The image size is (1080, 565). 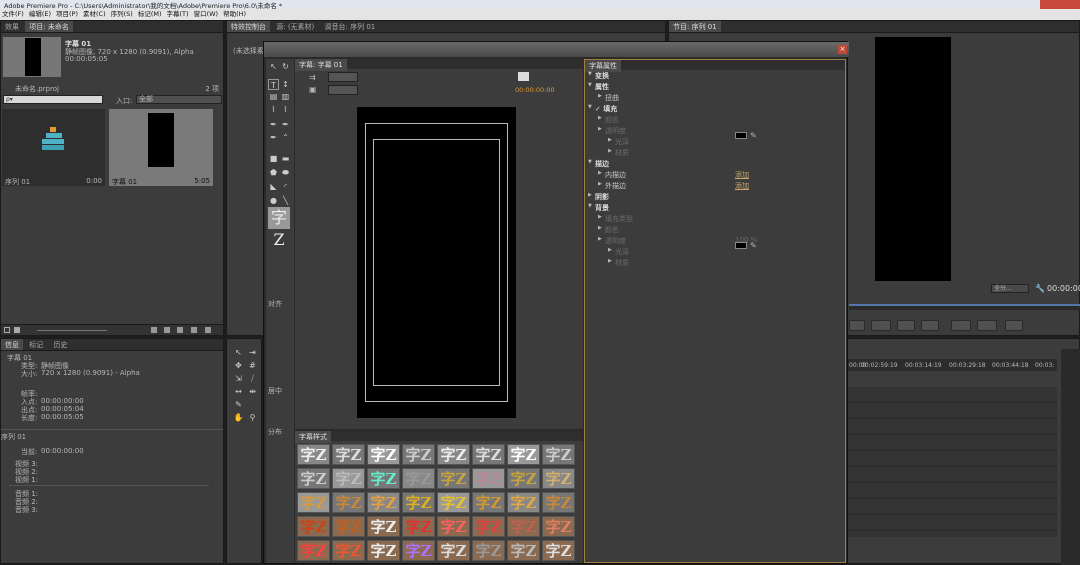 I want to click on step-forward-button, so click(x=906, y=325).